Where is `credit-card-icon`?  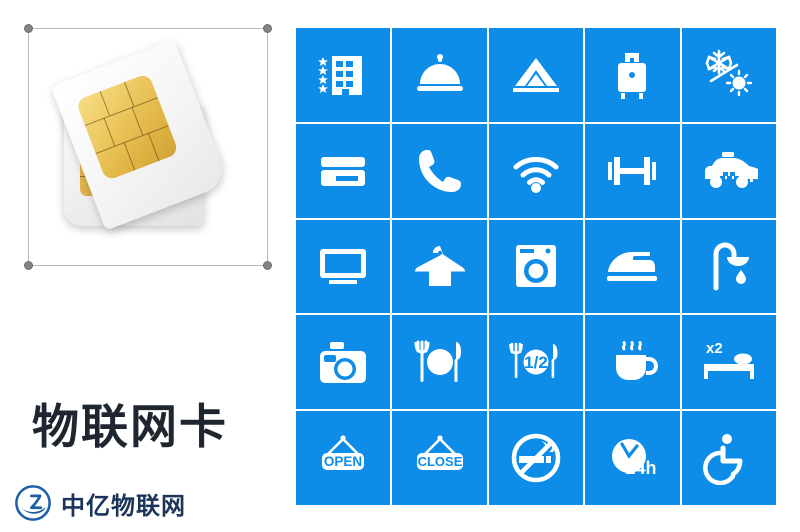 credit-card-icon is located at coordinates (343, 171).